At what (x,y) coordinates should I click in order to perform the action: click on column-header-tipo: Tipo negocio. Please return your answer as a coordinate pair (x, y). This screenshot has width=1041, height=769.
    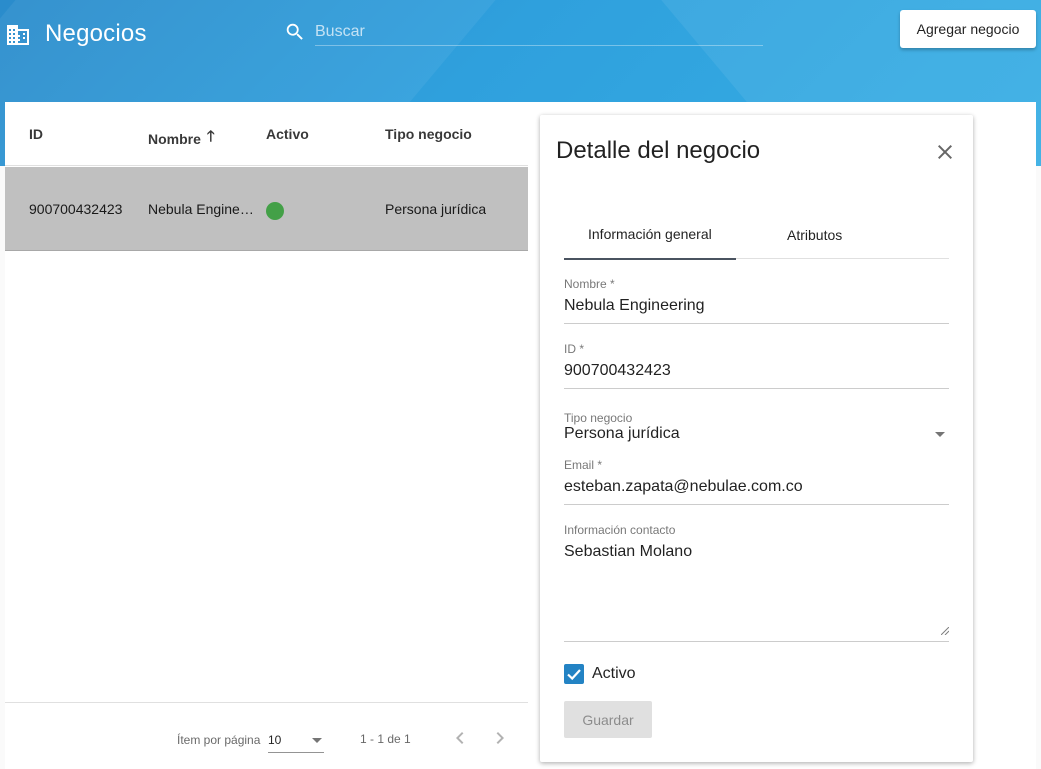
    Looking at the image, I should click on (428, 134).